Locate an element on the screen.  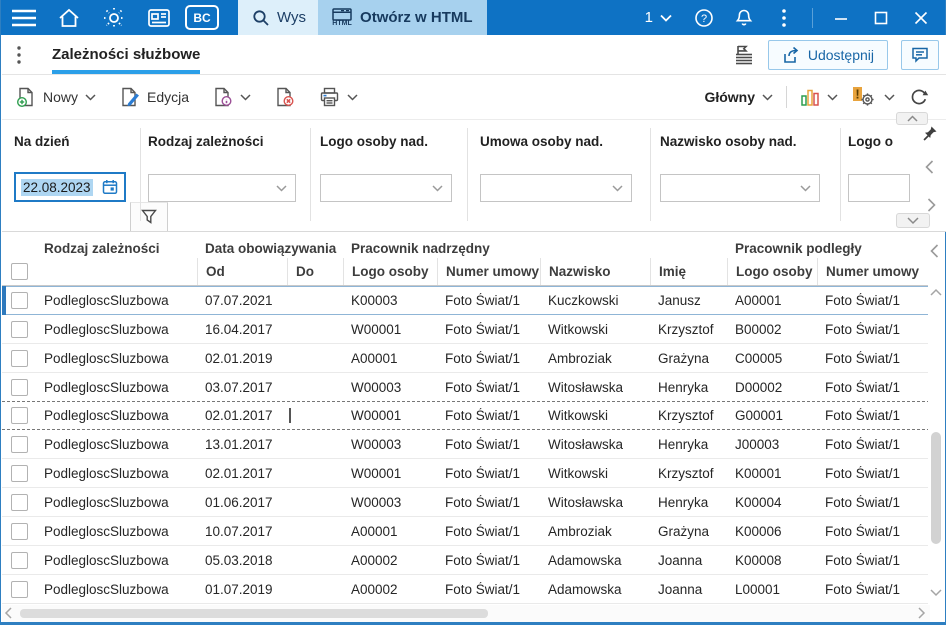
cell-imie: Janusz is located at coordinates (688, 300).